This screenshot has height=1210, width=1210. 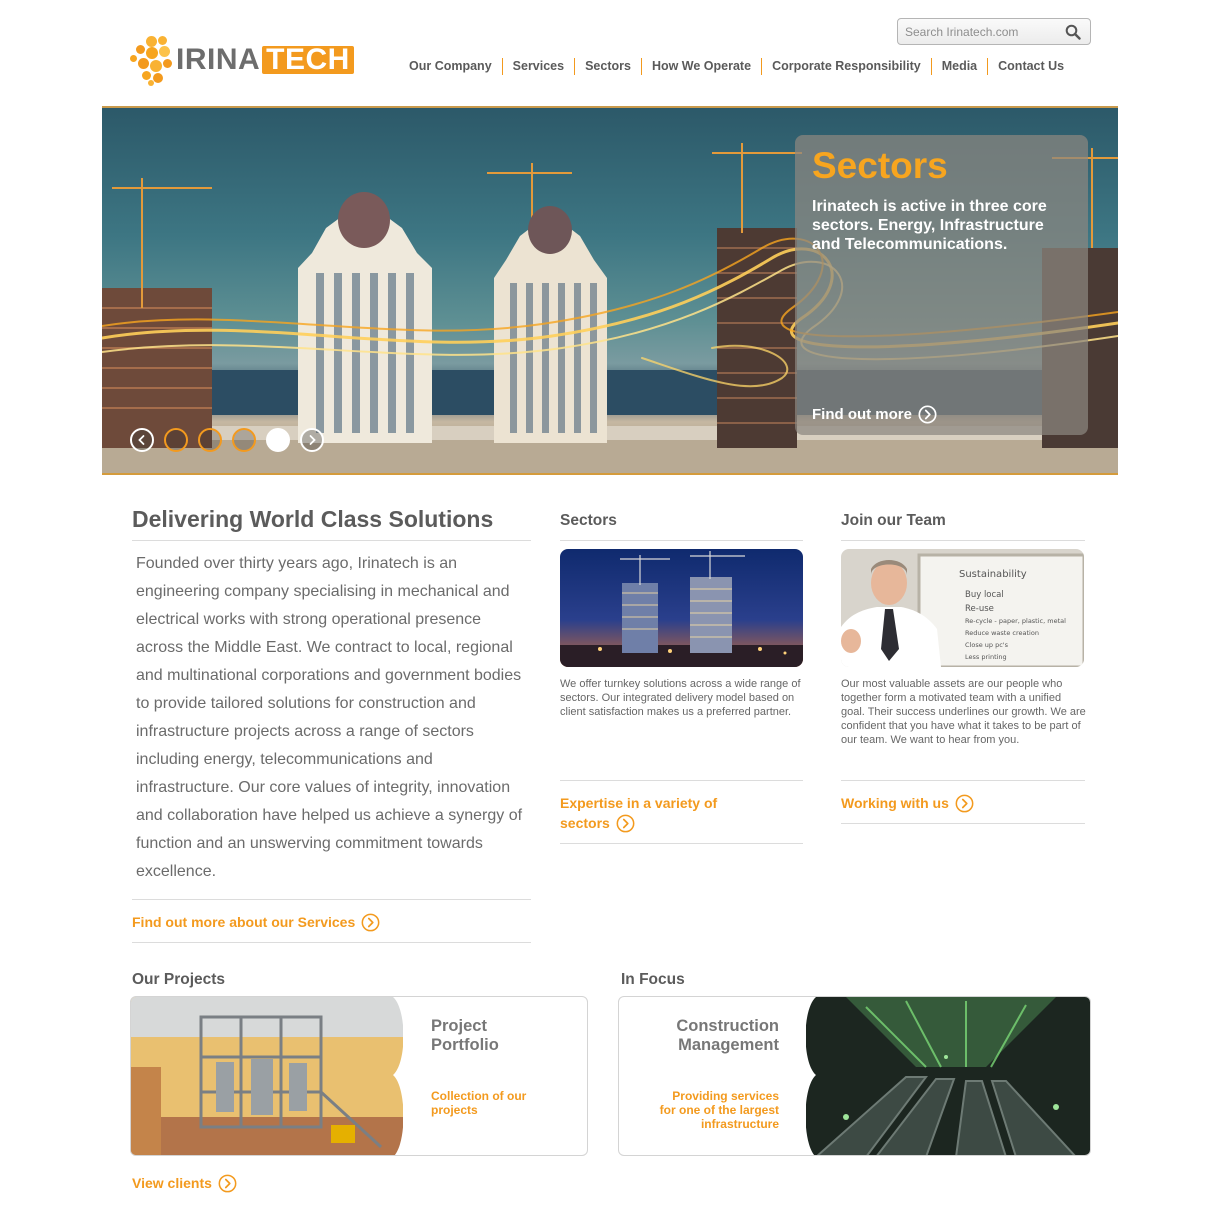 What do you see at coordinates (727, 1035) in the screenshot?
I see `construction-management-title: Construction Management` at bounding box center [727, 1035].